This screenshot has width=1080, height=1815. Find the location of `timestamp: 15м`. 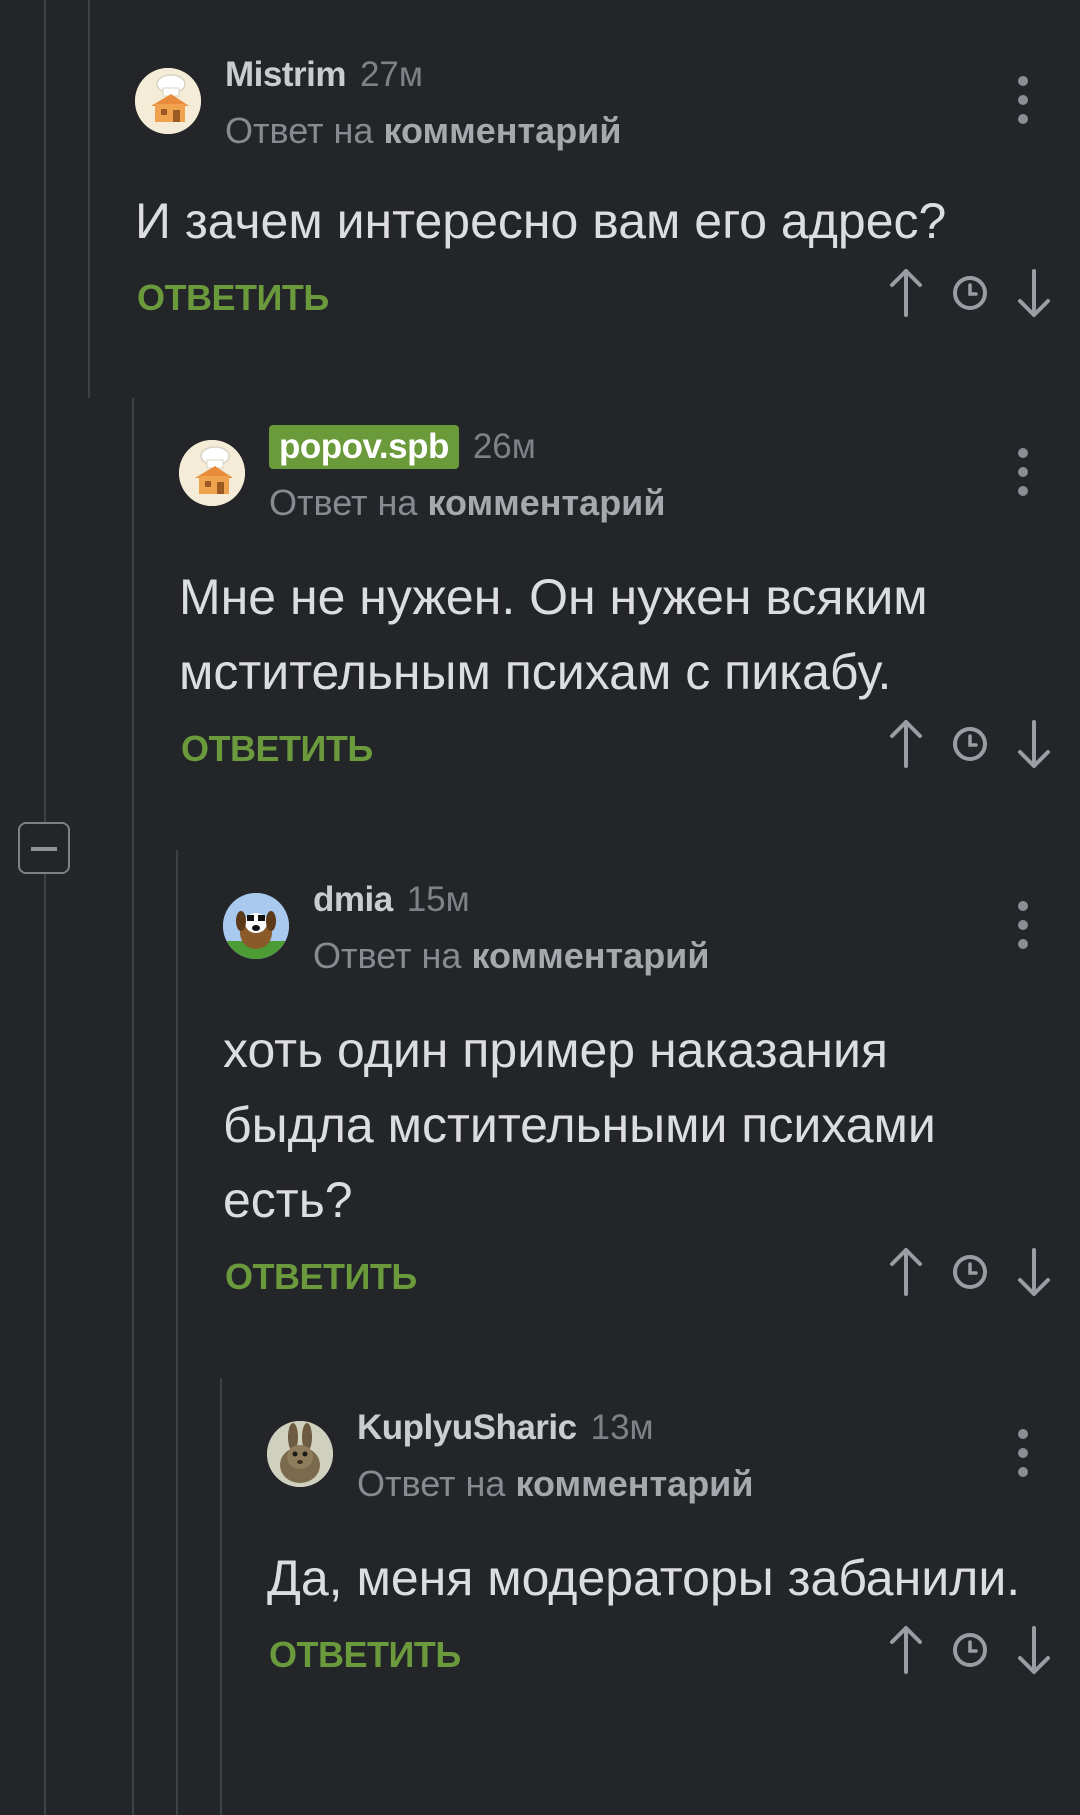

timestamp: 15м is located at coordinates (438, 899).